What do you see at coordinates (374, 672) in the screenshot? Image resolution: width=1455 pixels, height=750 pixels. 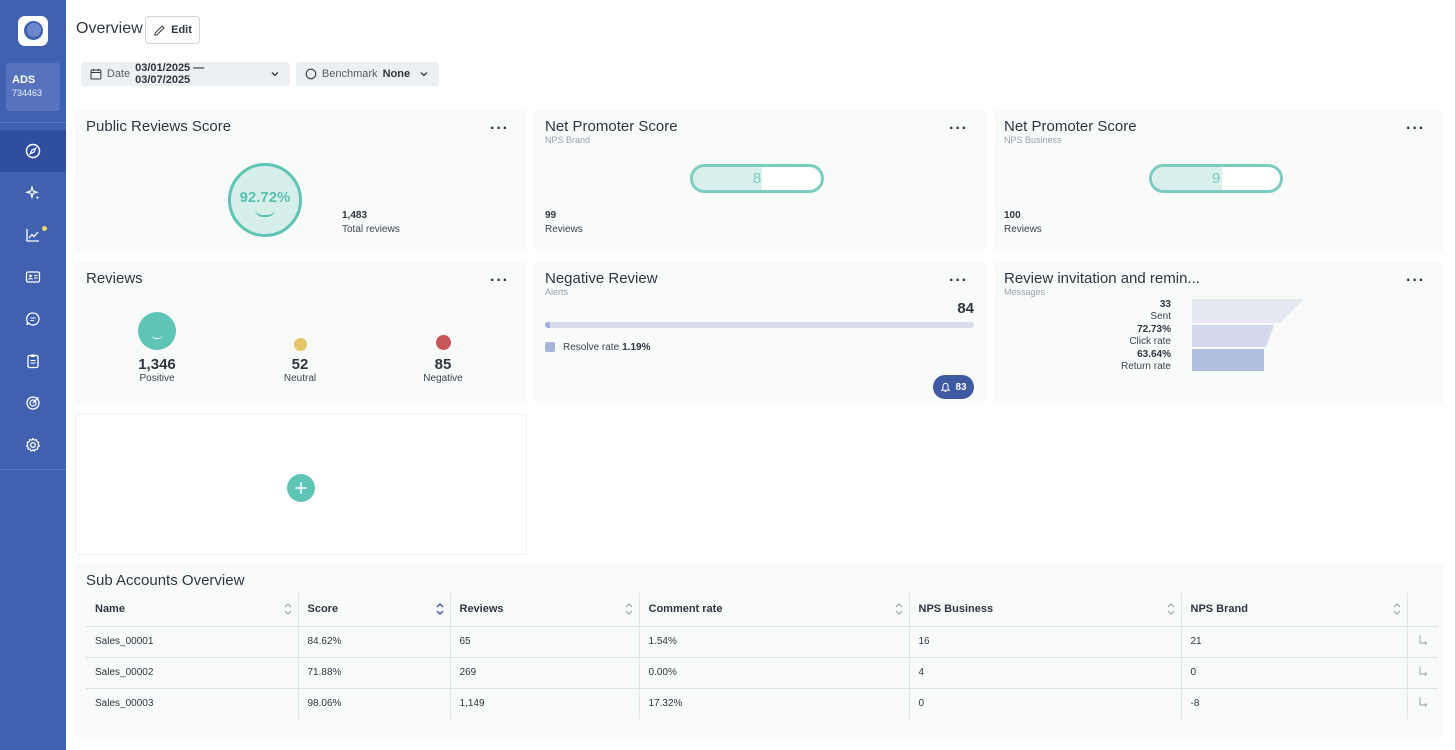 I see `cell-score: 71.88%` at bounding box center [374, 672].